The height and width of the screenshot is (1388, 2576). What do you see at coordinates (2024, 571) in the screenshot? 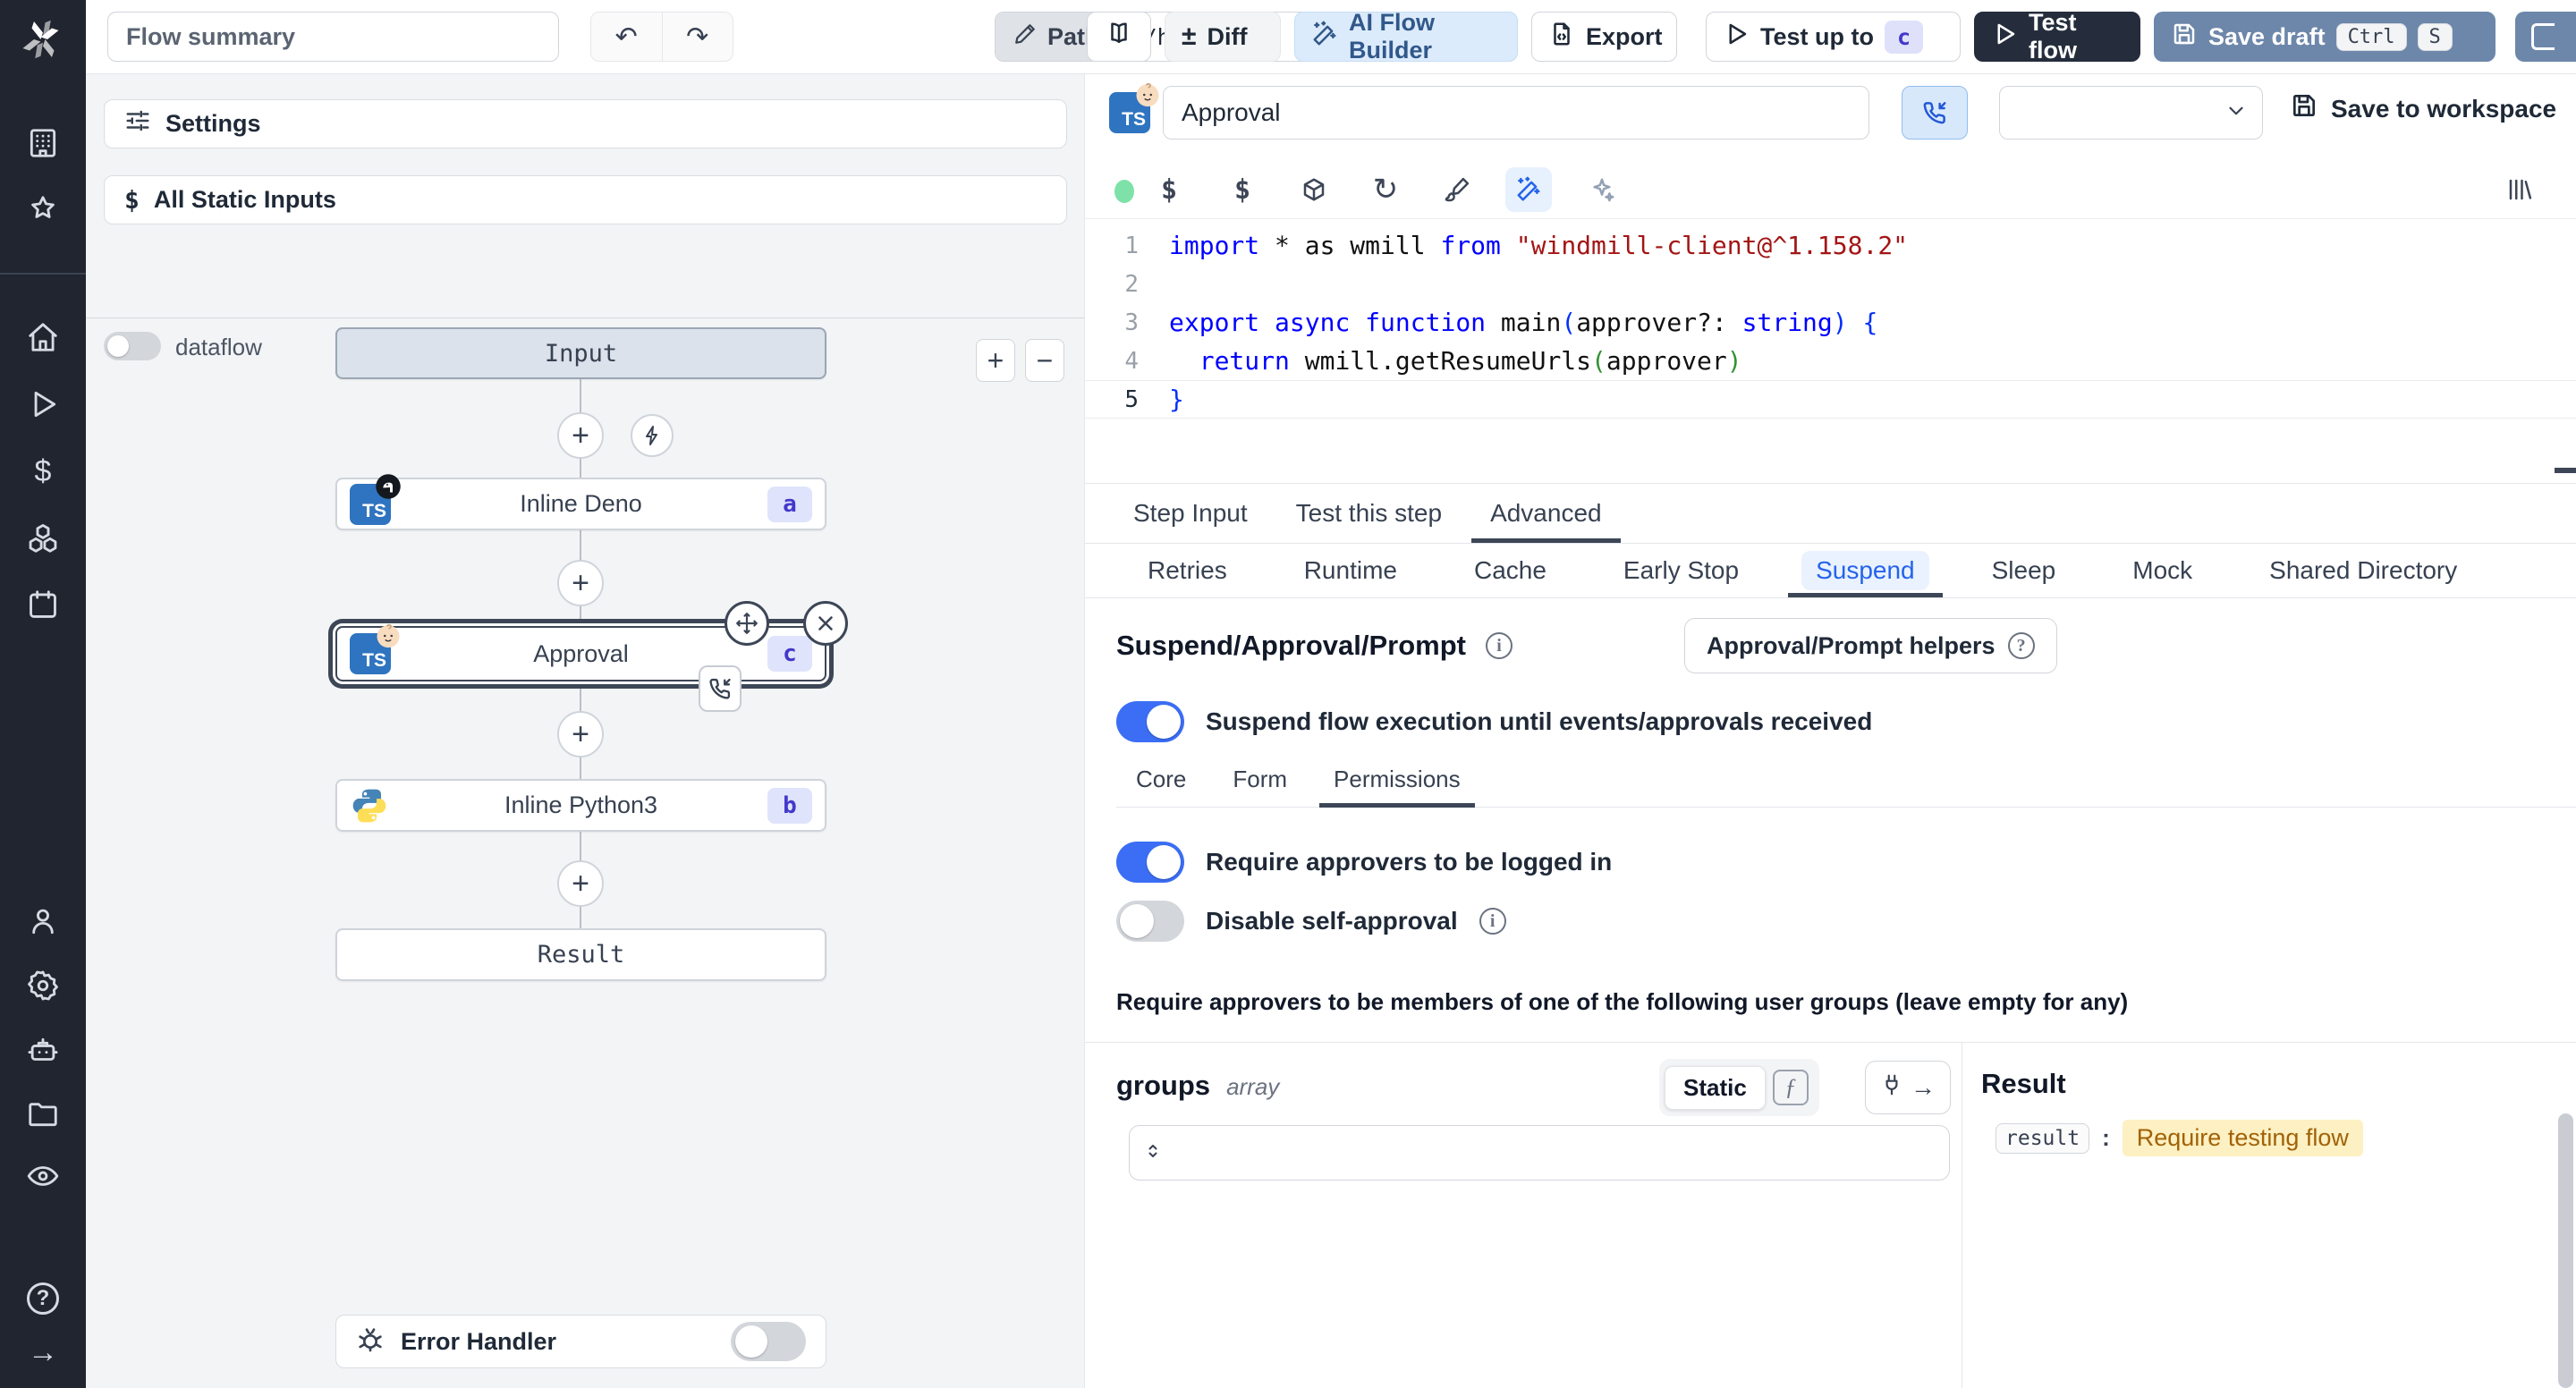
I see `tab-sleep: Sleep` at bounding box center [2024, 571].